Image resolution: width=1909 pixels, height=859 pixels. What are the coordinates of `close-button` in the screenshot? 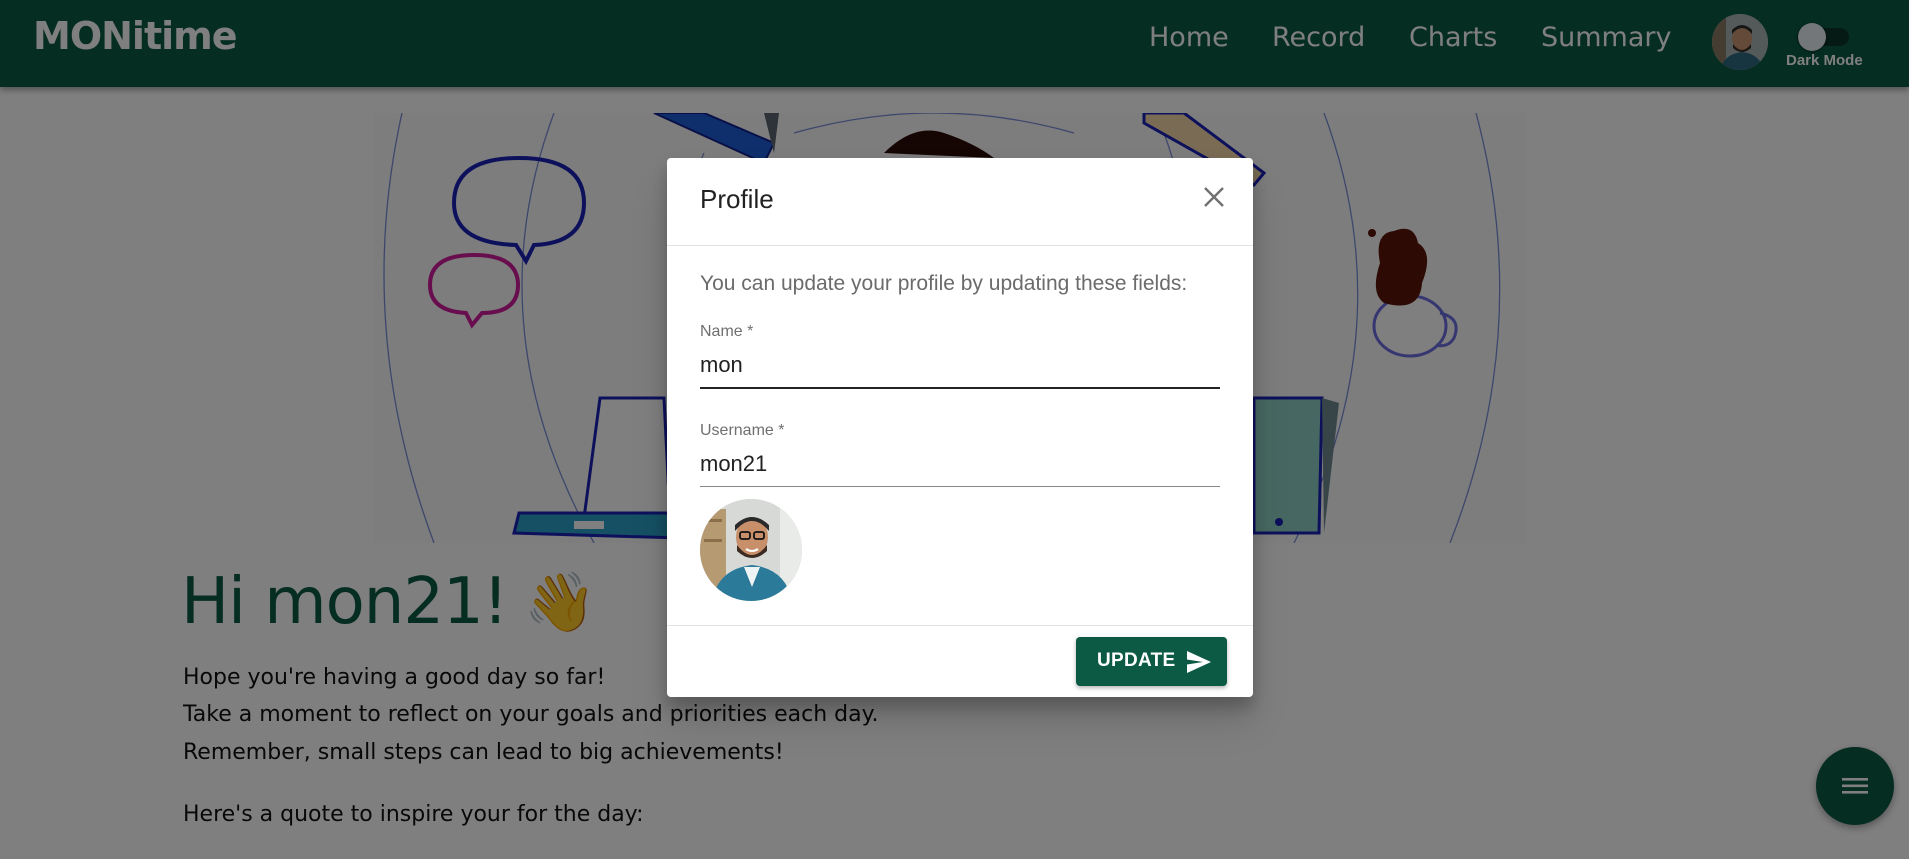 It's located at (1214, 197).